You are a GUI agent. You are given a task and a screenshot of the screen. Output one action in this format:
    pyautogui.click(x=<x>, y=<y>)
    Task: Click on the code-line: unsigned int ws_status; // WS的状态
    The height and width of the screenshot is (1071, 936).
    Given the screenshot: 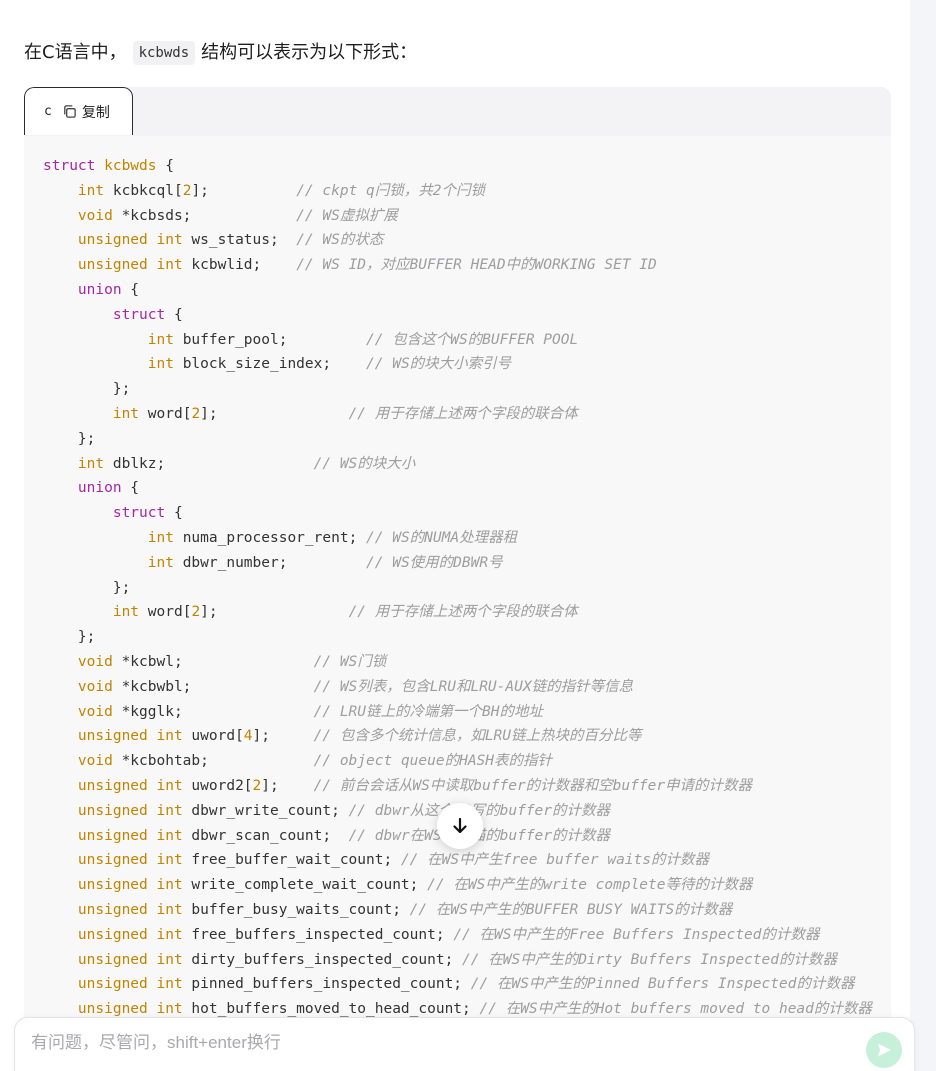 What is the action you would take?
    pyautogui.click(x=467, y=240)
    